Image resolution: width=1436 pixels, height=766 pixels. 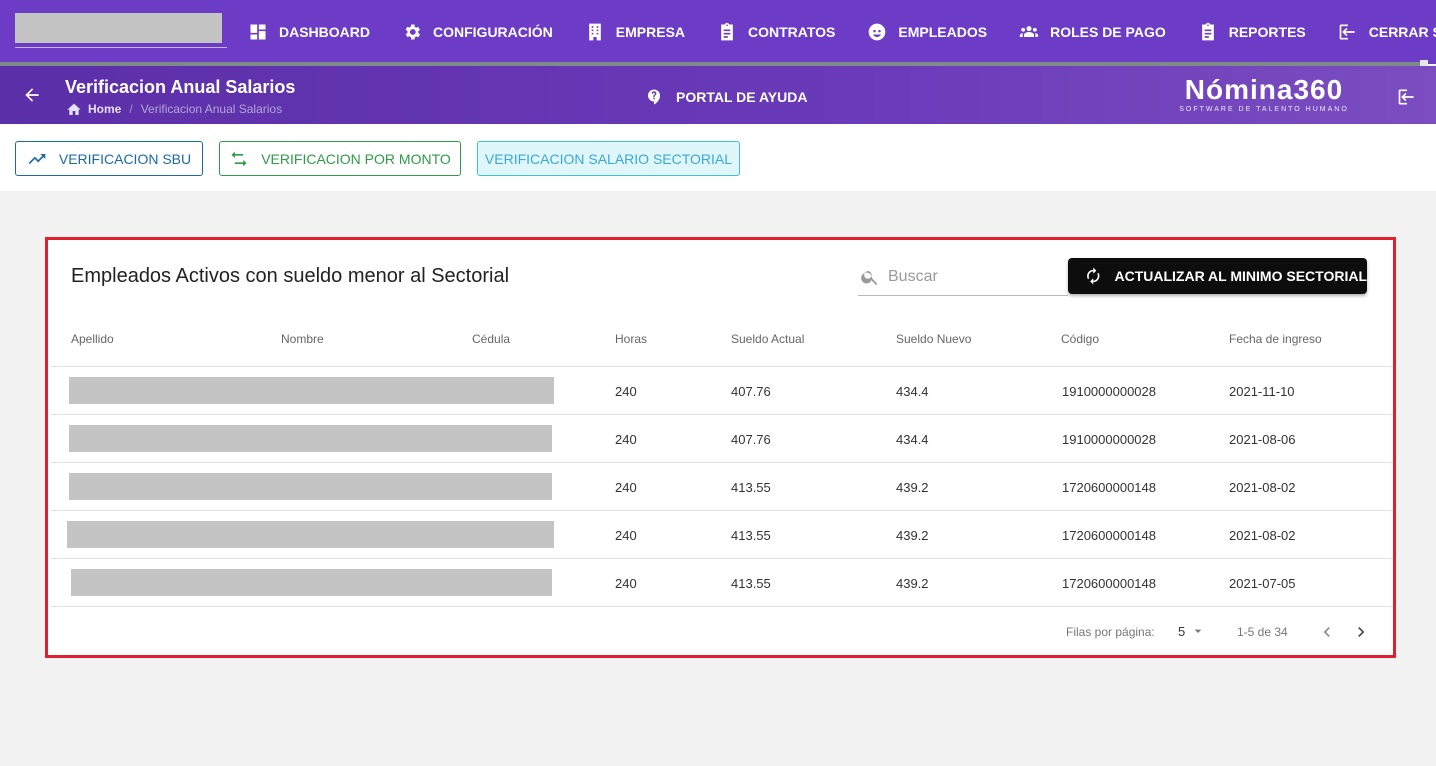 What do you see at coordinates (104, 109) in the screenshot?
I see `breadcrumb-home: Home` at bounding box center [104, 109].